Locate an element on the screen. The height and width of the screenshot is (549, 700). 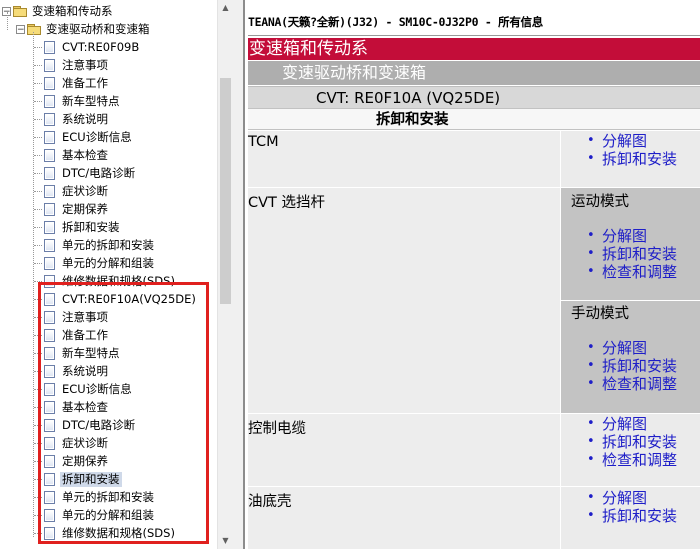
tree-item-label: 系统说明 is located at coordinates (85, 118).